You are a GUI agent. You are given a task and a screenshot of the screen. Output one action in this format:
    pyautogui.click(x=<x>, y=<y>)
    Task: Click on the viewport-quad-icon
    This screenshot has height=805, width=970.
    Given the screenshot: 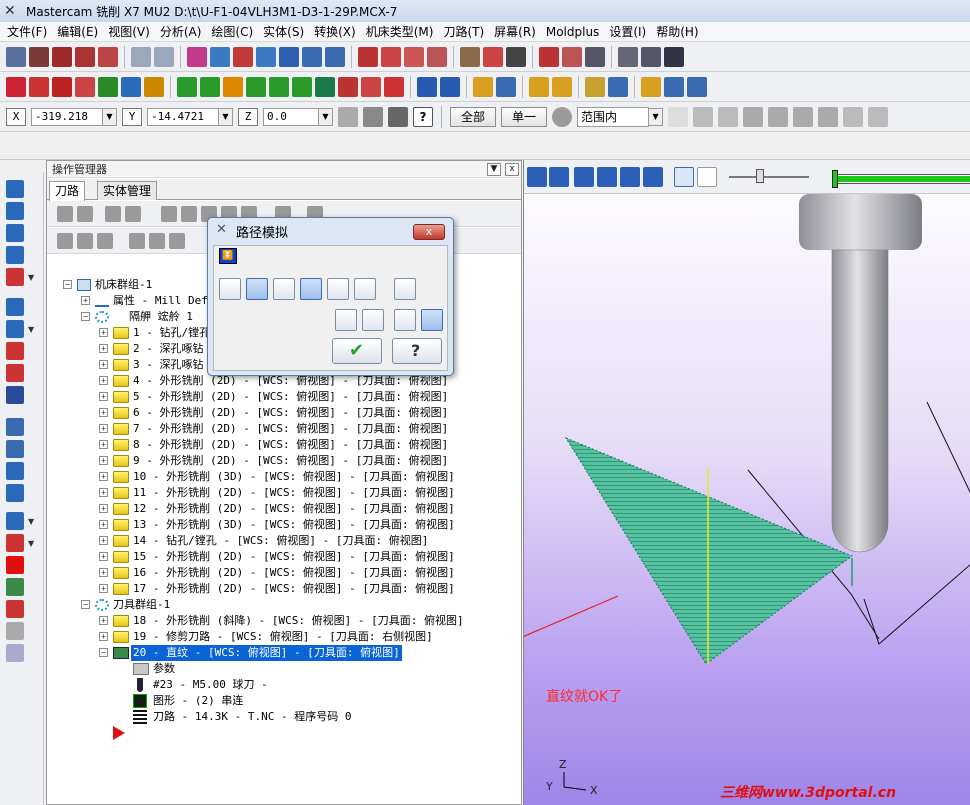 What is the action you would take?
    pyautogui.click(x=108, y=56)
    